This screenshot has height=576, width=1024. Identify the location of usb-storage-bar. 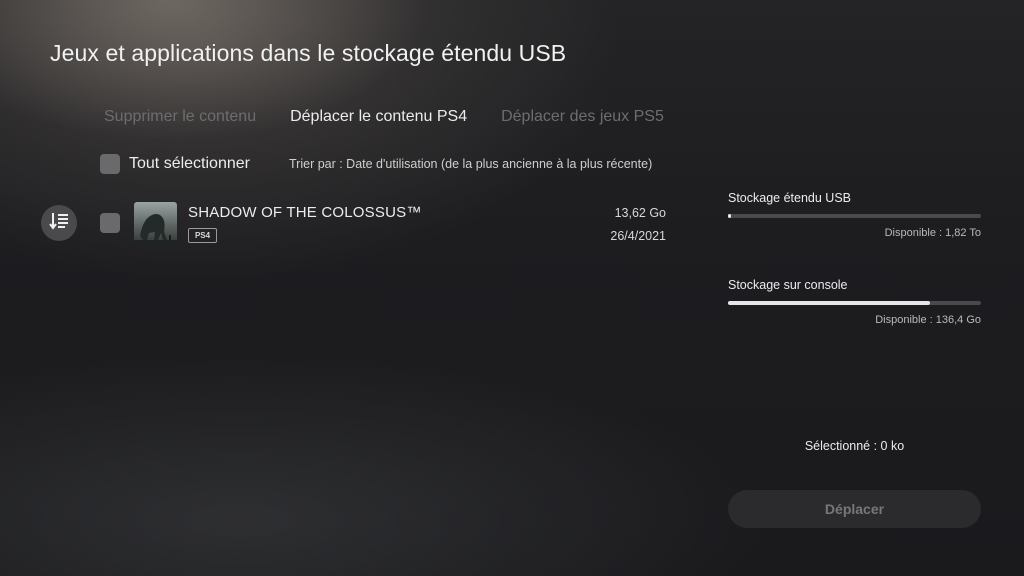
(854, 216).